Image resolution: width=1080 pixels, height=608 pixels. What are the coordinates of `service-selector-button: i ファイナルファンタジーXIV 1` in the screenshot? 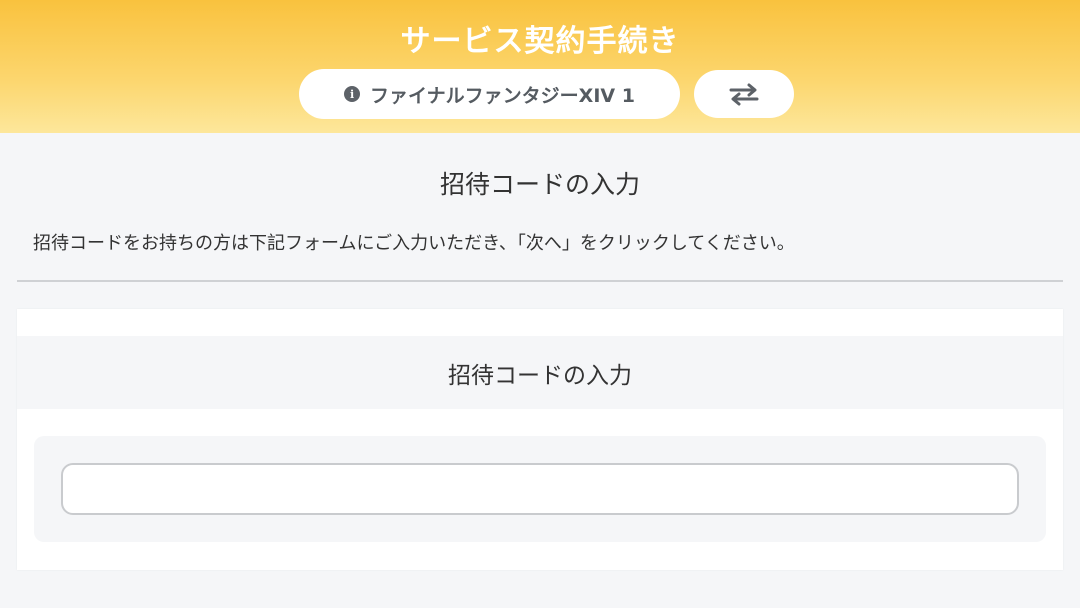 It's located at (489, 94).